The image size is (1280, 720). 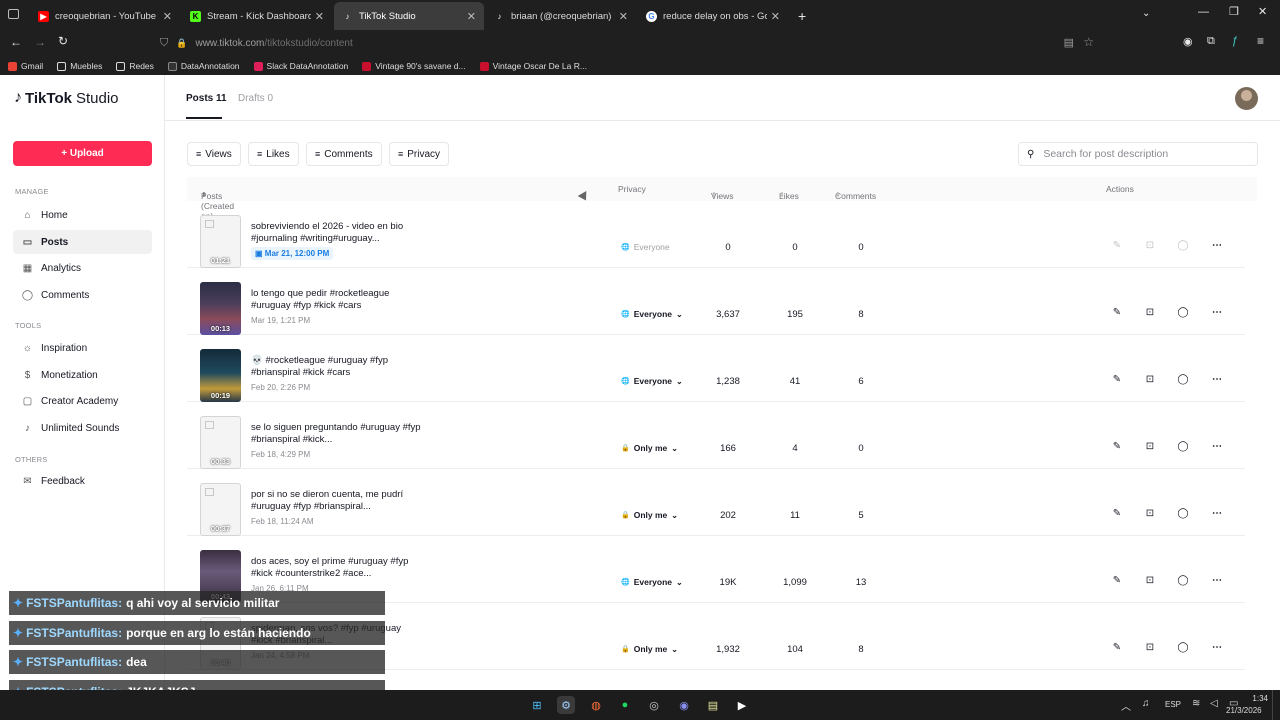 I want to click on tab-drafts: Drafts 0, so click(x=255, y=98).